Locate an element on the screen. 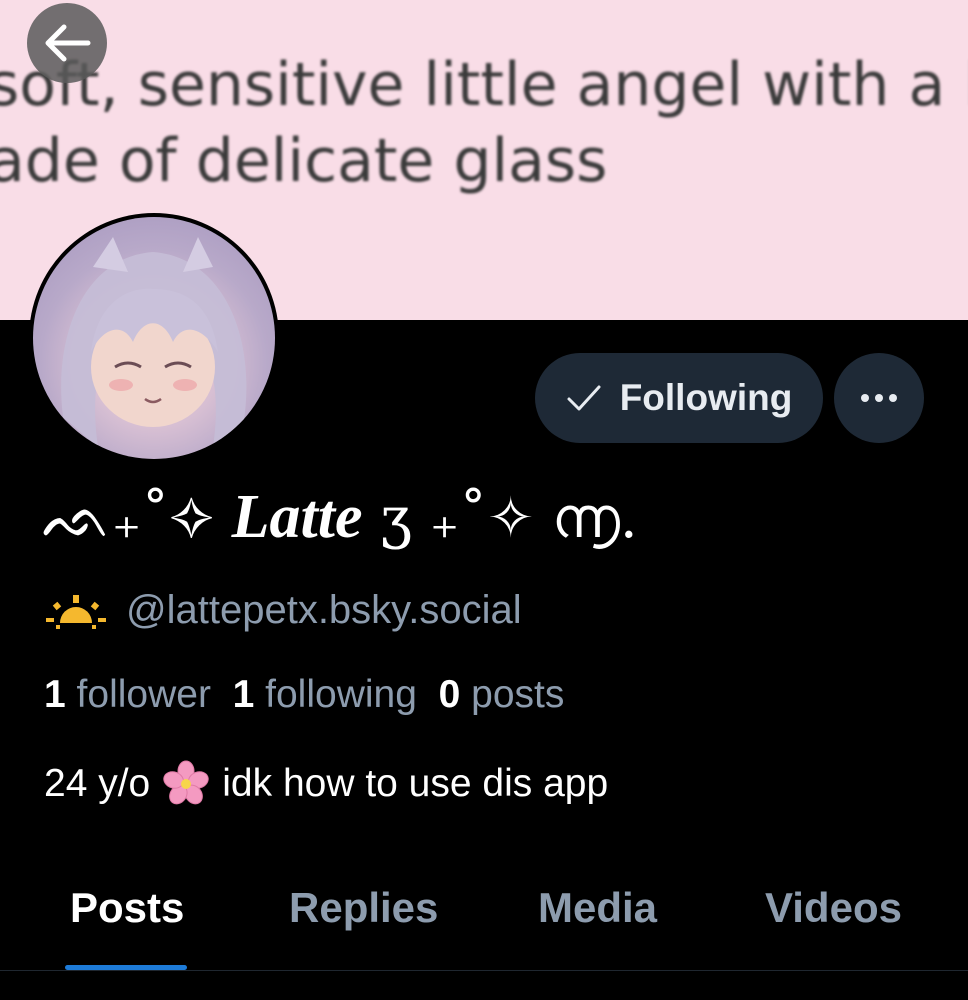 The height and width of the screenshot is (1000, 968). tab-replies: Replies is located at coordinates (363, 908).